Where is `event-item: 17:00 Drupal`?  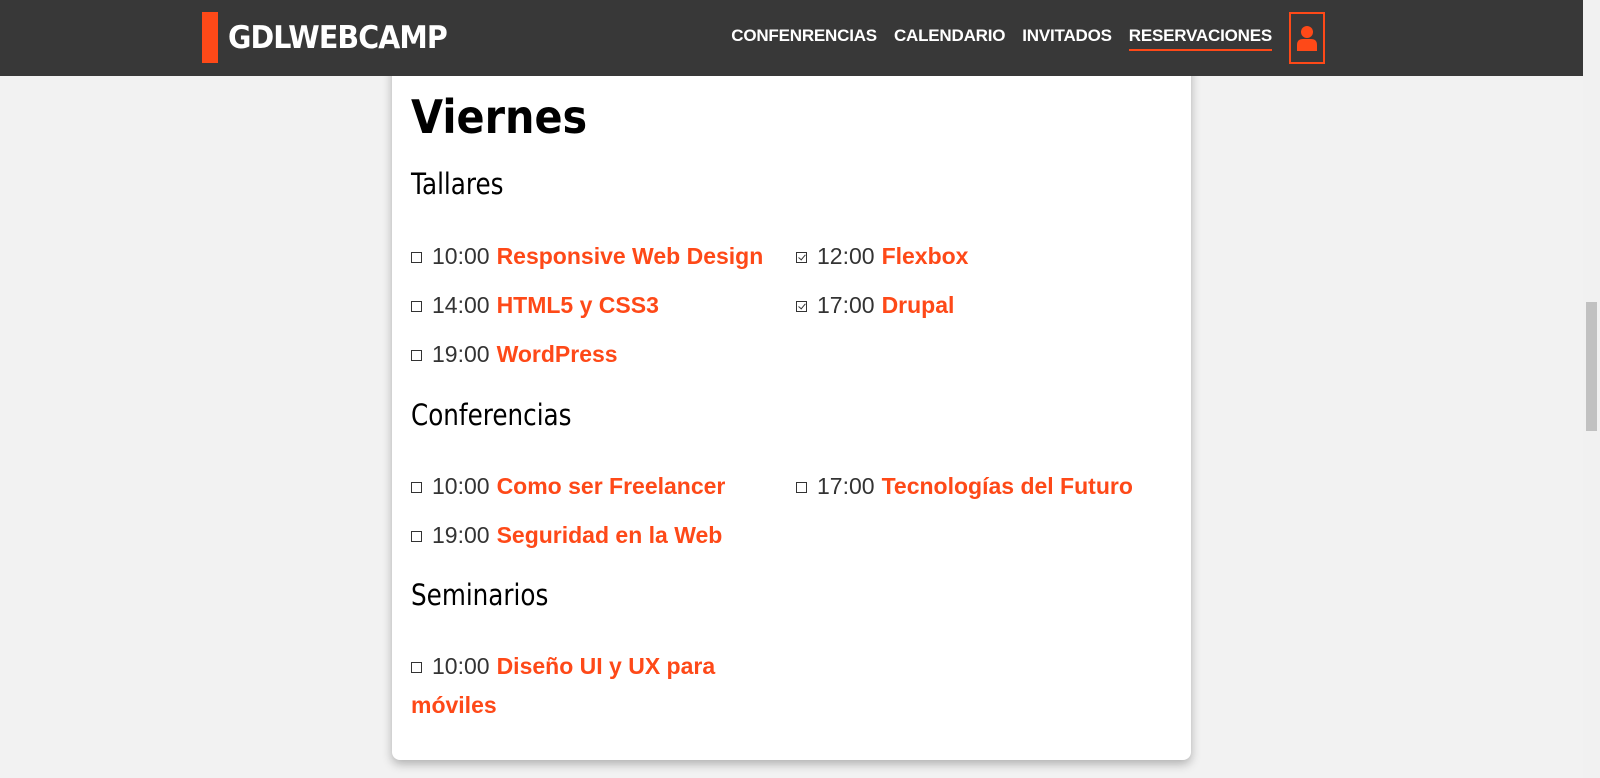 event-item: 17:00 Drupal is located at coordinates (875, 305).